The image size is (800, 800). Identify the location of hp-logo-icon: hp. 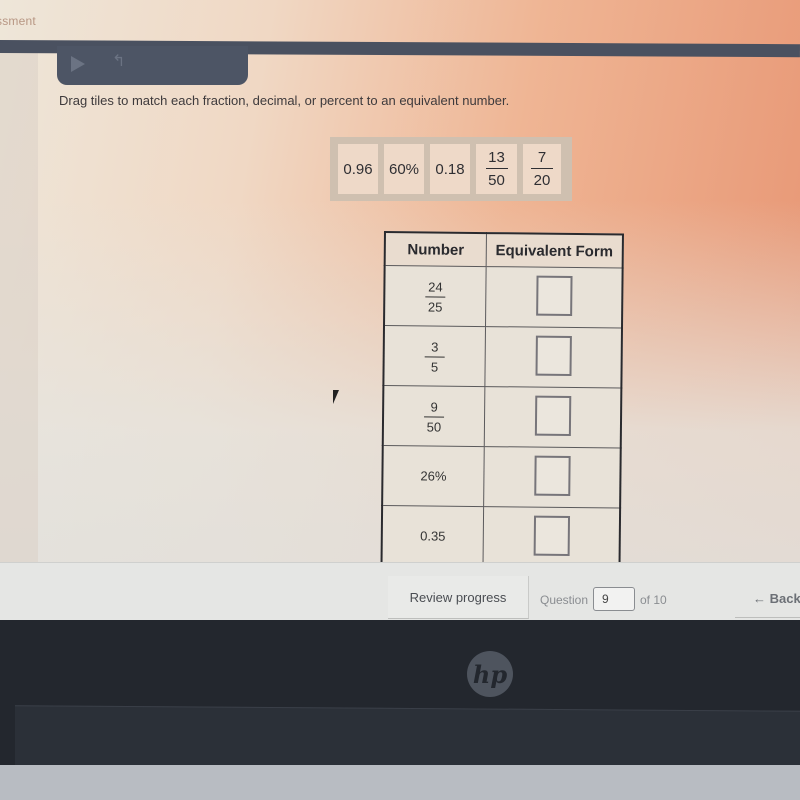
(490, 674).